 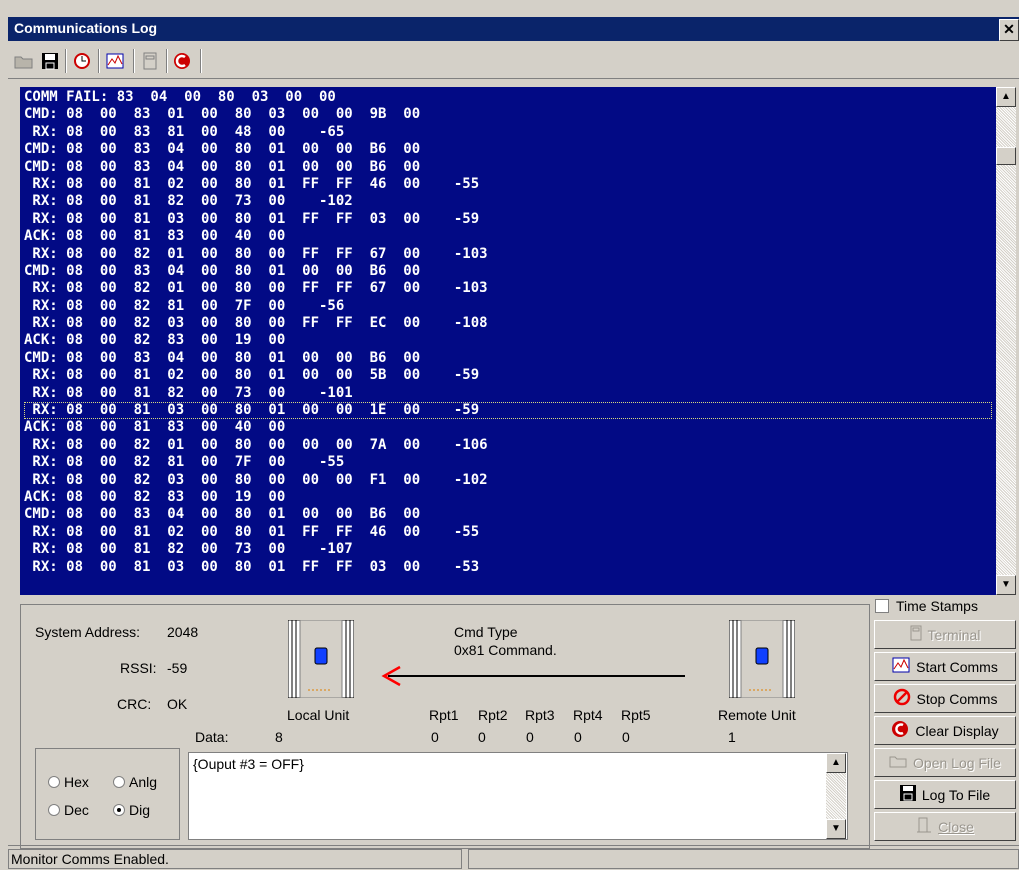 What do you see at coordinates (508, 549) in the screenshot?
I see `log-line: RX: 08 00 81 82 00 73 00 -107` at bounding box center [508, 549].